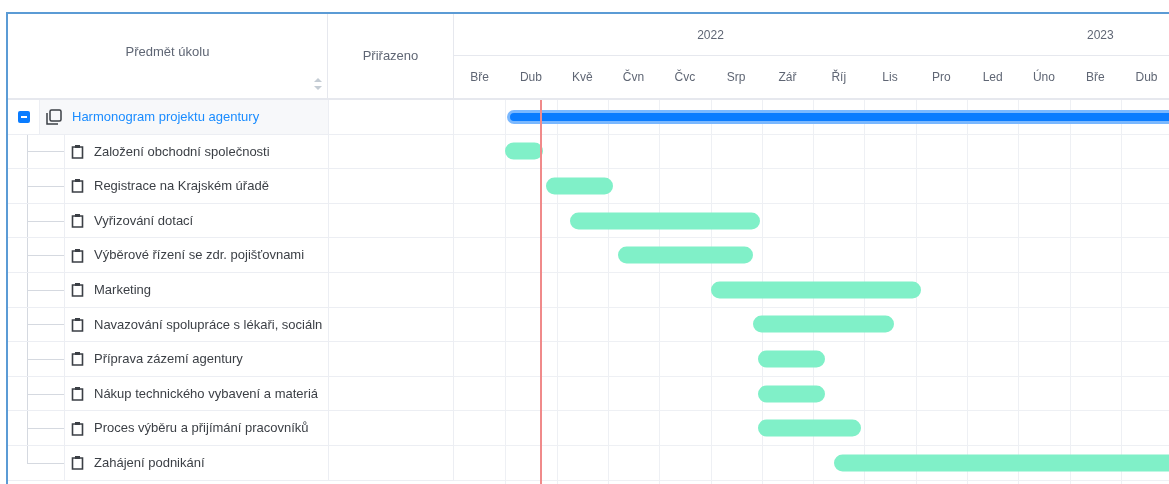  What do you see at coordinates (168, 359) in the screenshot?
I see `task-name: Příprava zázemí agentury` at bounding box center [168, 359].